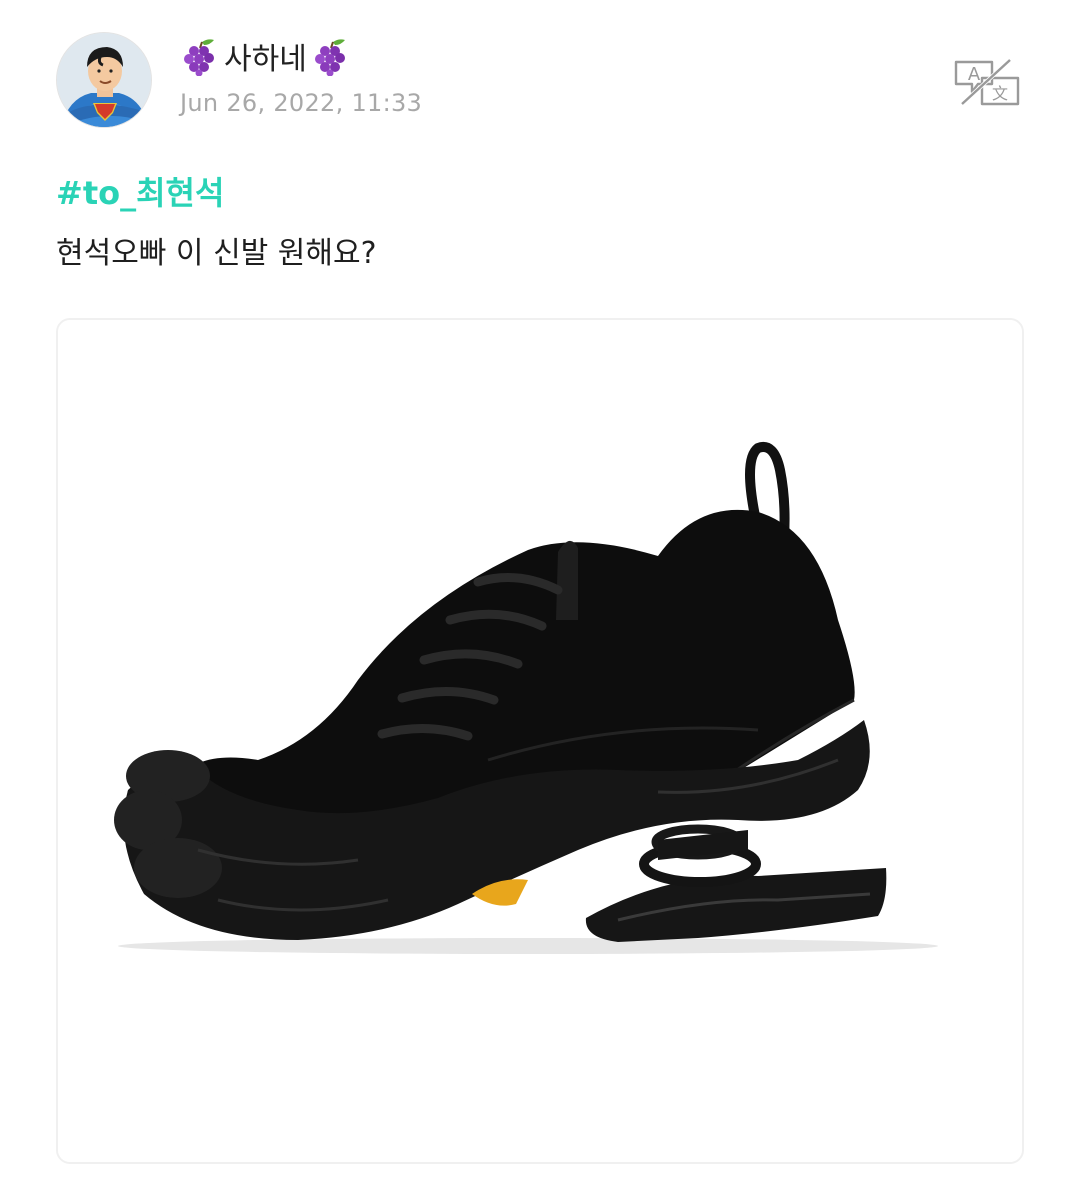 This screenshot has height=1179, width=1080. I want to click on author-name-row: 사하네, so click(265, 56).